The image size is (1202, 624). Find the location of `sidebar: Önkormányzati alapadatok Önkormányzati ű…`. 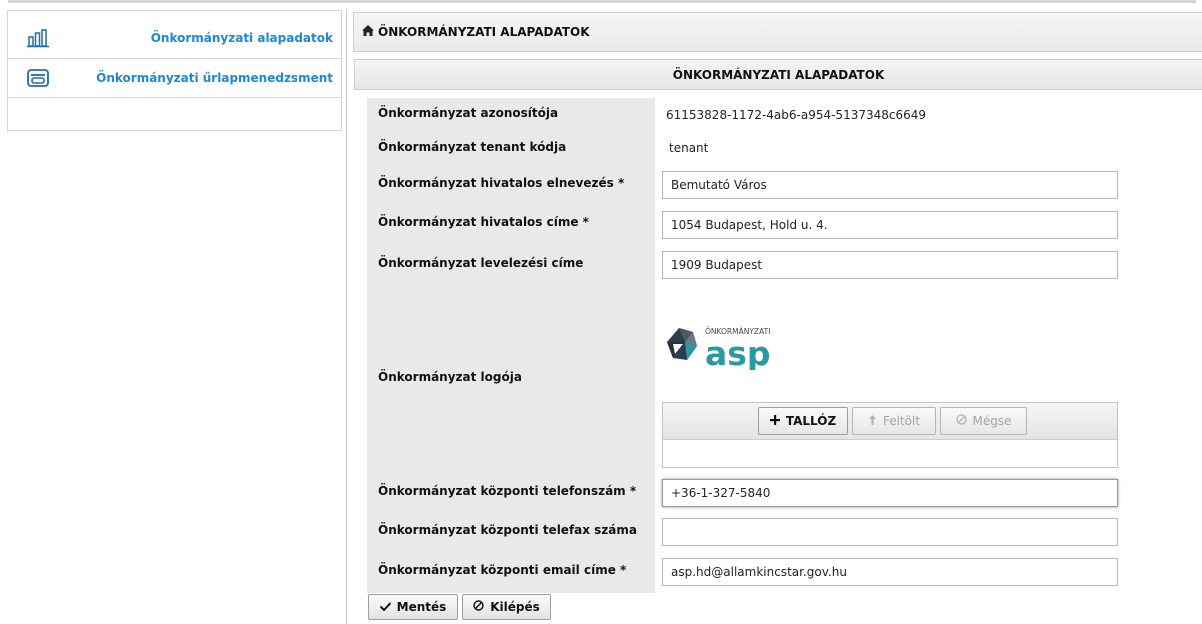

sidebar: Önkormányzati alapadatok Önkormányzati ű… is located at coordinates (174, 70).